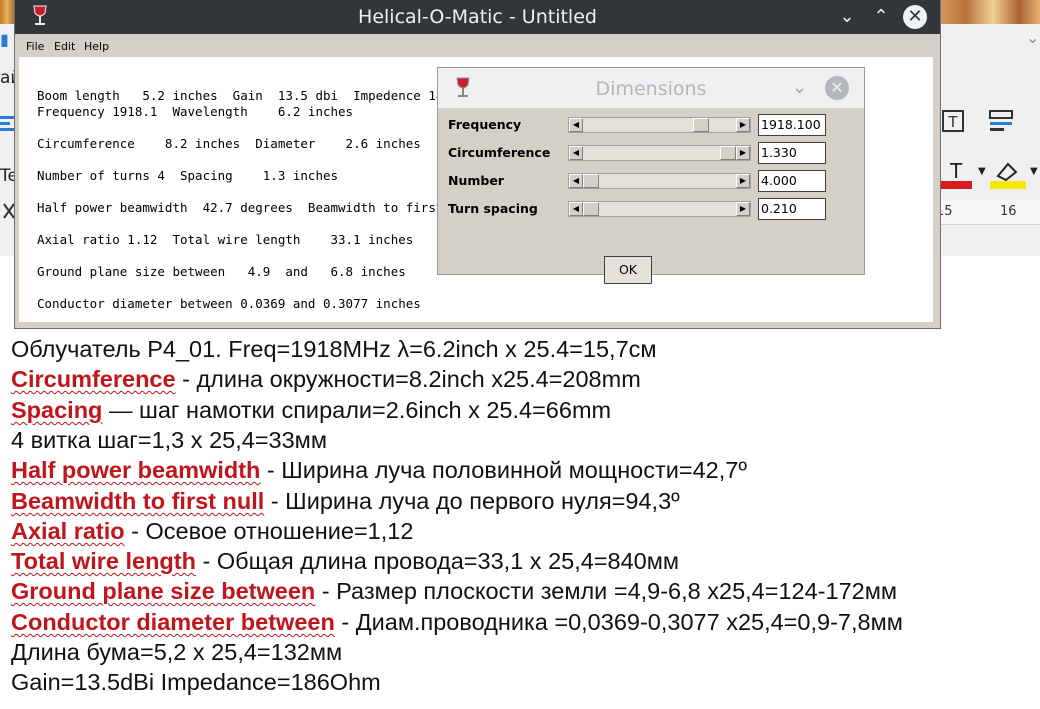 Image resolution: width=1040 pixels, height=709 pixels. Describe the element at coordinates (837, 88) in the screenshot. I see `dialog-close-button: ✕` at that location.